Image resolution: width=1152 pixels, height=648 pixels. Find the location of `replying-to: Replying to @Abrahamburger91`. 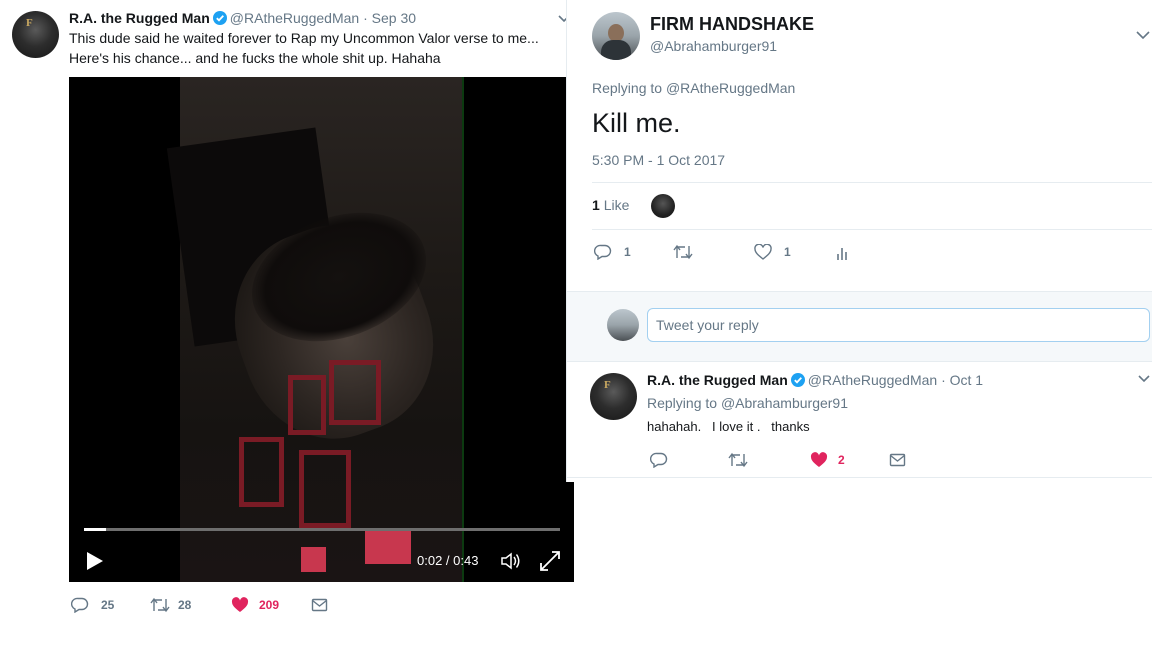

replying-to: Replying to @Abrahamburger91 is located at coordinates (747, 403).